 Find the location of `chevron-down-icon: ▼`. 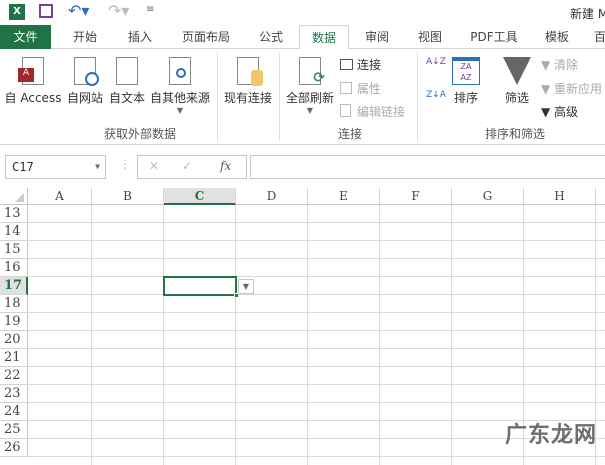

chevron-down-icon: ▼ is located at coordinates (97, 167).